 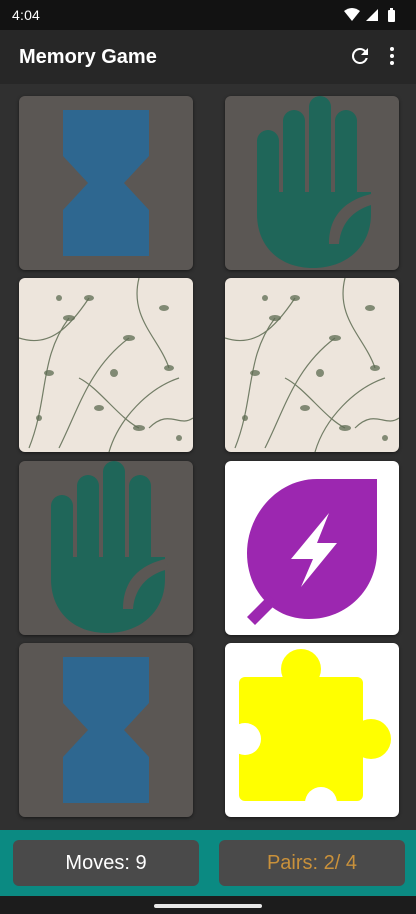 What do you see at coordinates (312, 548) in the screenshot?
I see `card-leaf-bolt` at bounding box center [312, 548].